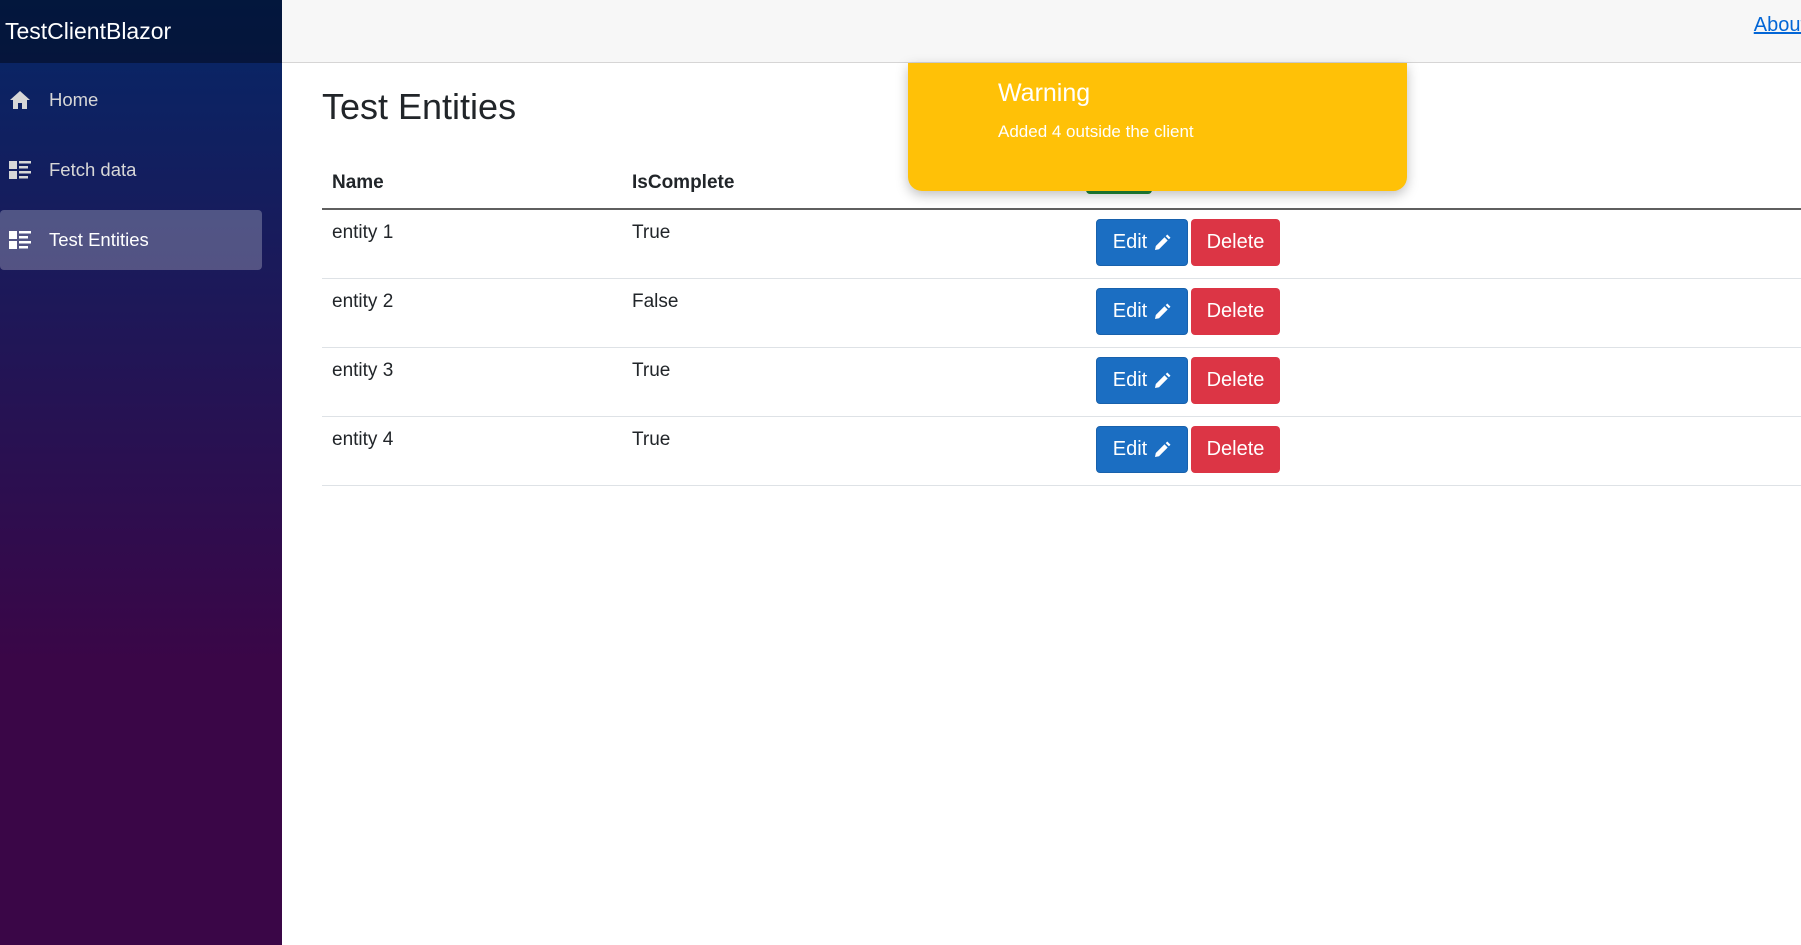 The height and width of the screenshot is (945, 1801). I want to click on top-row: About, so click(1041, 31).